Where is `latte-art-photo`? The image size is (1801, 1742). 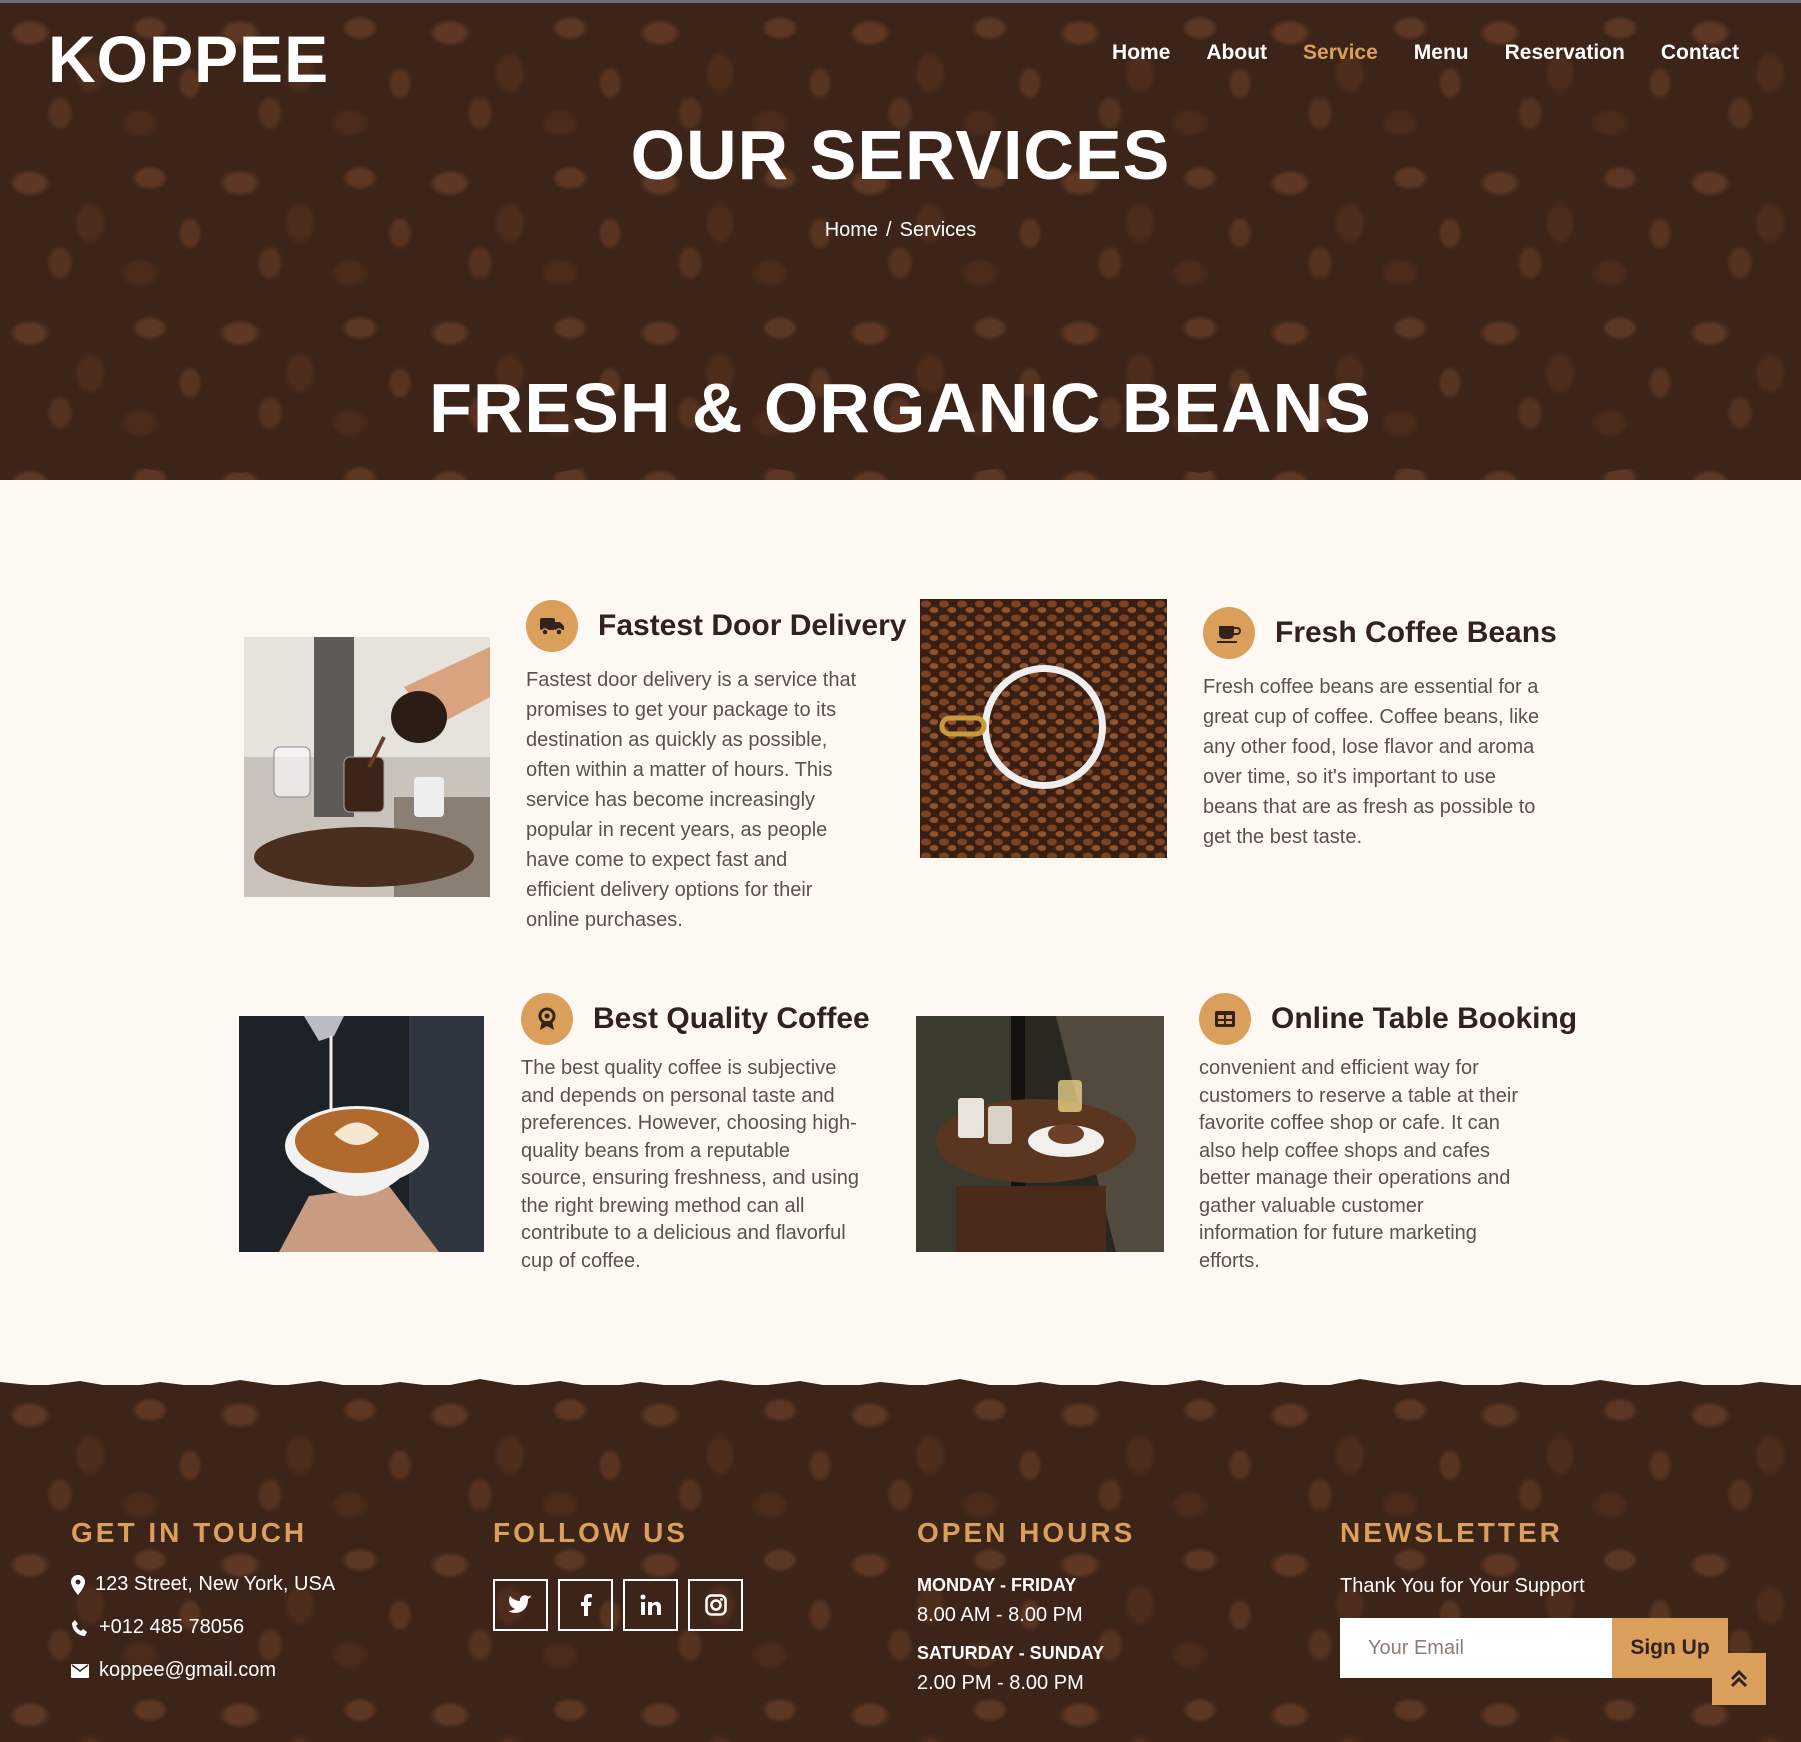 latte-art-photo is located at coordinates (361, 1134).